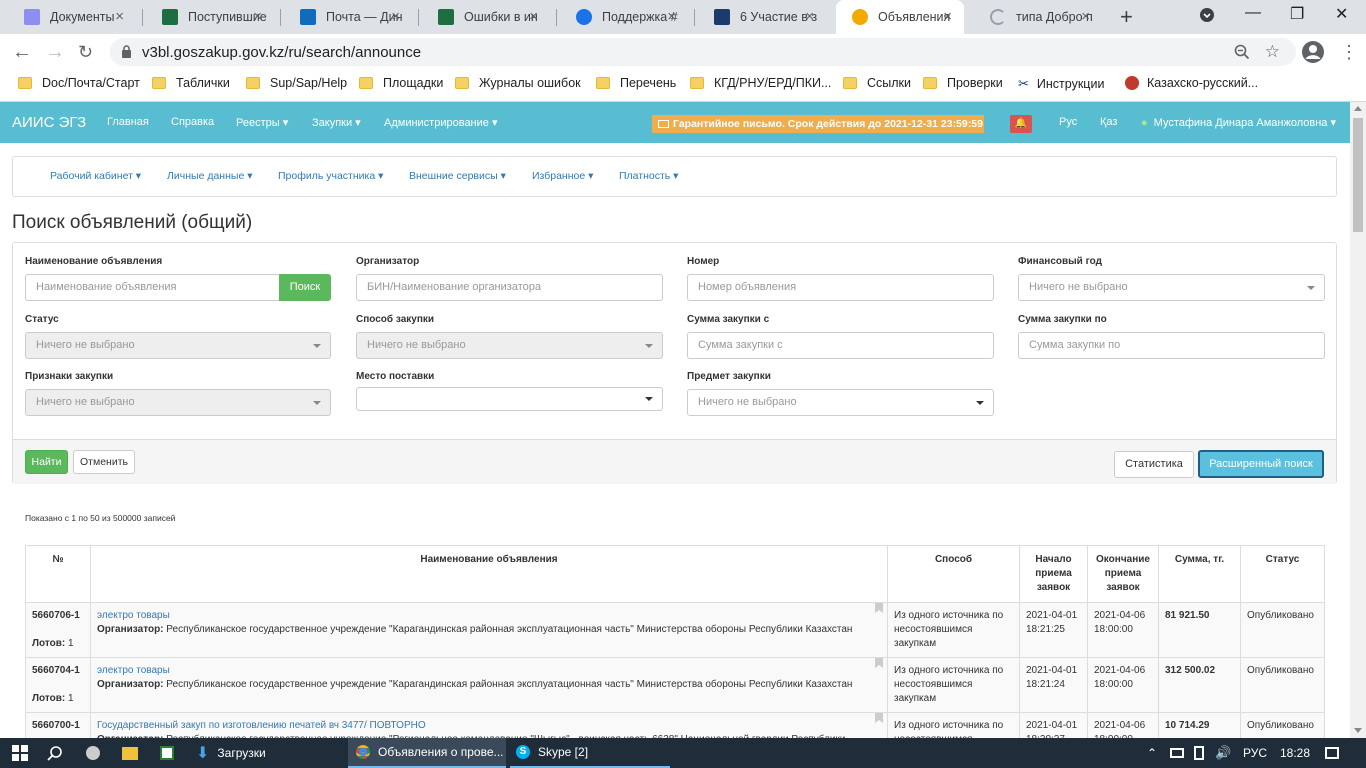 The height and width of the screenshot is (768, 1366). I want to click on nav-administration: Администрирование ▾, so click(440, 122).